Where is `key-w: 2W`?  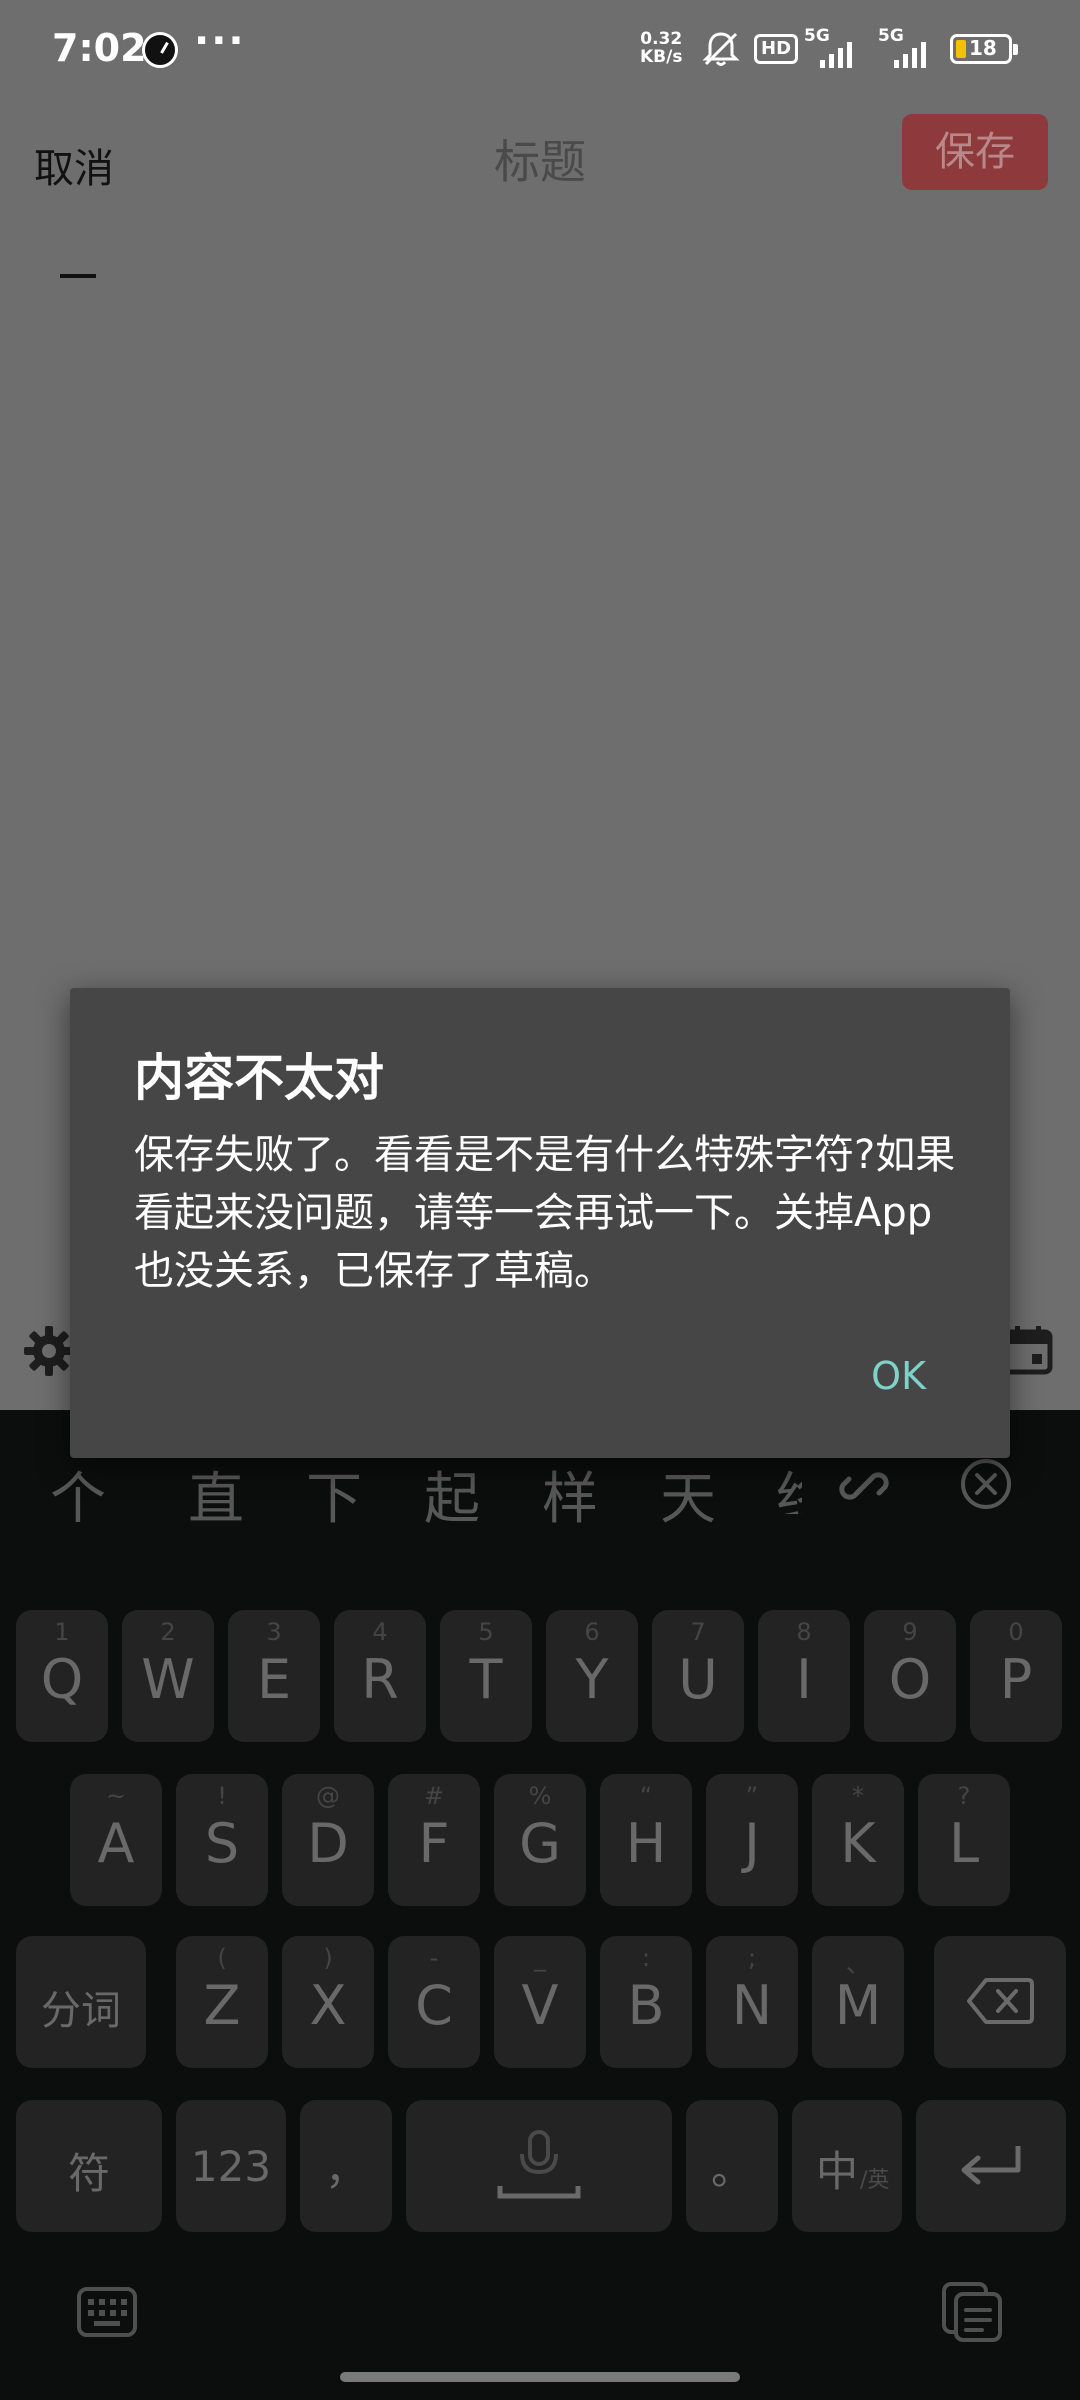
key-w: 2W is located at coordinates (168, 1676).